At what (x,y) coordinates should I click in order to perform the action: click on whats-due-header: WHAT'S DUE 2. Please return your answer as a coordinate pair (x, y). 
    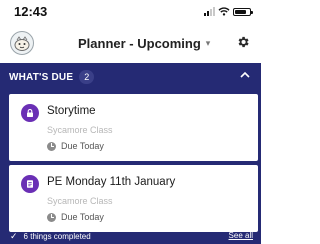
    Looking at the image, I should click on (52, 77).